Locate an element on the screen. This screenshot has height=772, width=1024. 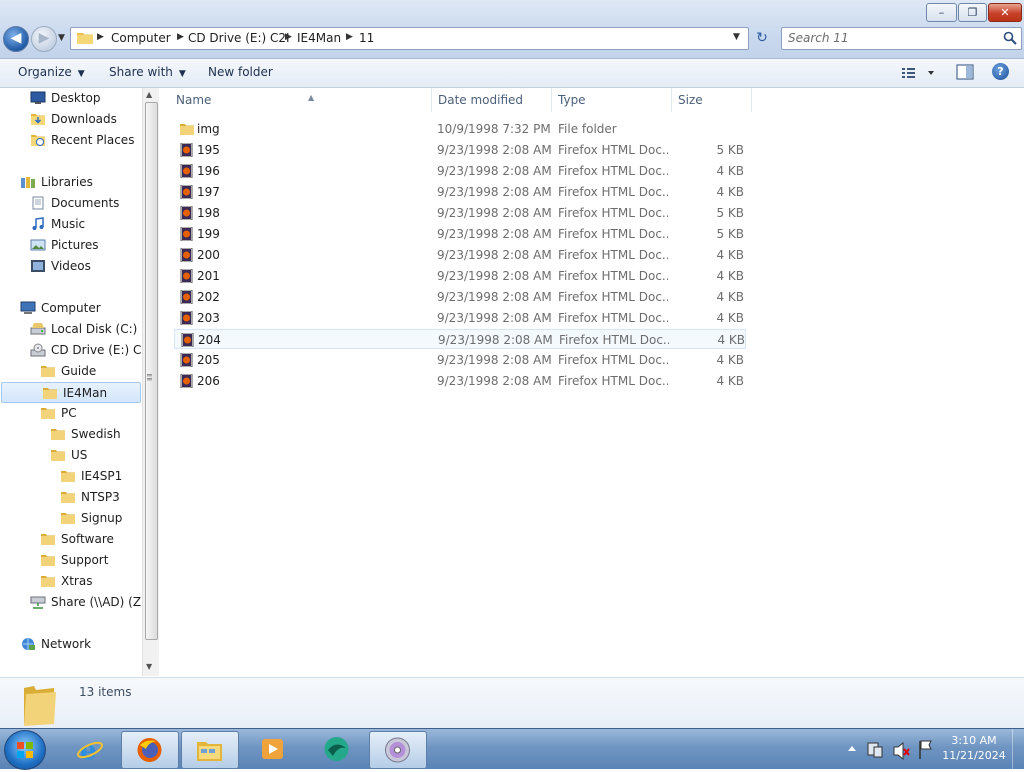
nav-item-label: US is located at coordinates (79, 455).